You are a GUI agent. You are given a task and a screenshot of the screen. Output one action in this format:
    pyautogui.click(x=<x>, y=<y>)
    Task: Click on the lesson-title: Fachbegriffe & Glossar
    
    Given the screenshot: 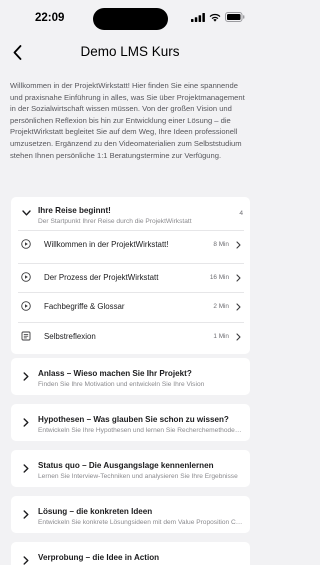 What is the action you would take?
    pyautogui.click(x=84, y=306)
    